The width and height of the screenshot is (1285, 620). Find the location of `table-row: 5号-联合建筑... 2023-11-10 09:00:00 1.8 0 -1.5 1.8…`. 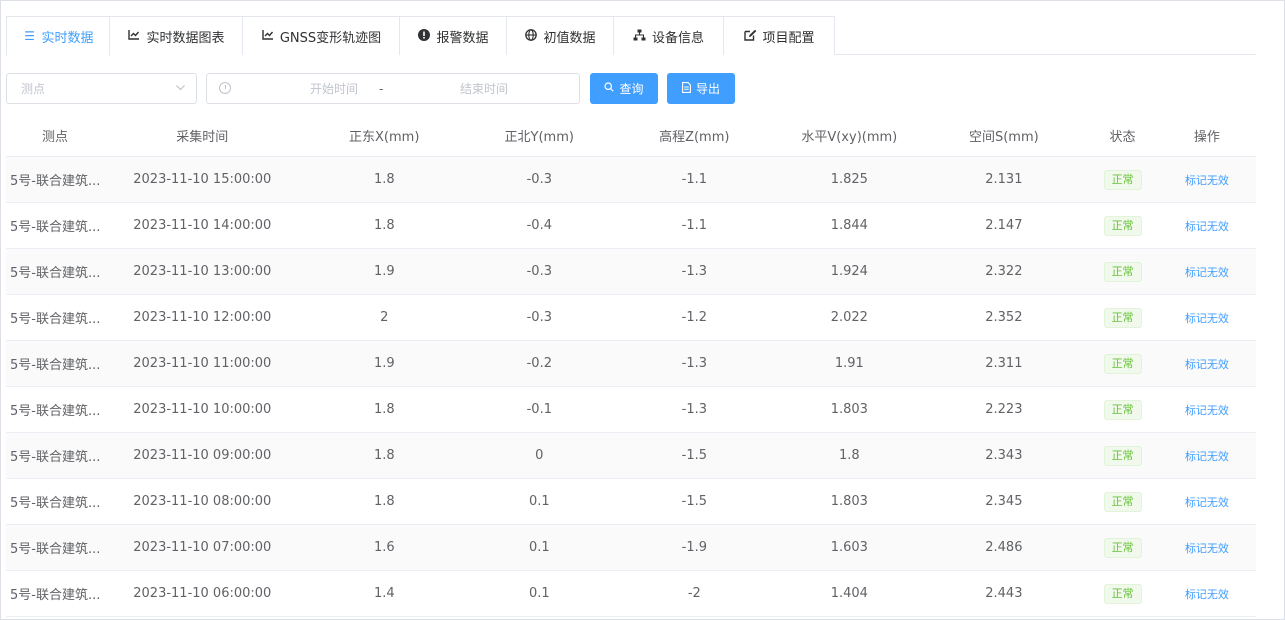

table-row: 5号-联合建筑... 2023-11-10 09:00:00 1.8 0 -1.5 1.8… is located at coordinates (631, 456).